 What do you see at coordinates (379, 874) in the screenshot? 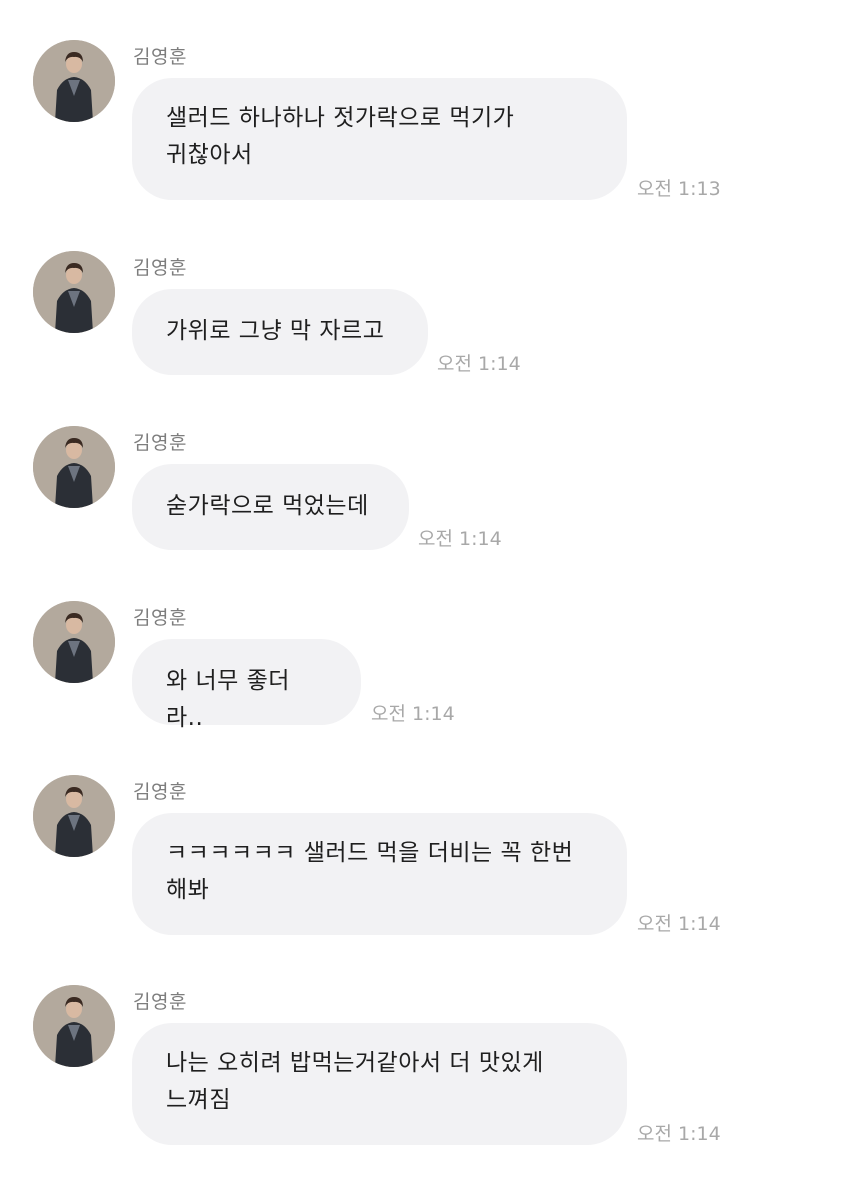
I see `message-bubble: ㅋㅋㅋㅋㅋㅋ 샐러드 먹을 더비는 꼭 한번 해봐` at bounding box center [379, 874].